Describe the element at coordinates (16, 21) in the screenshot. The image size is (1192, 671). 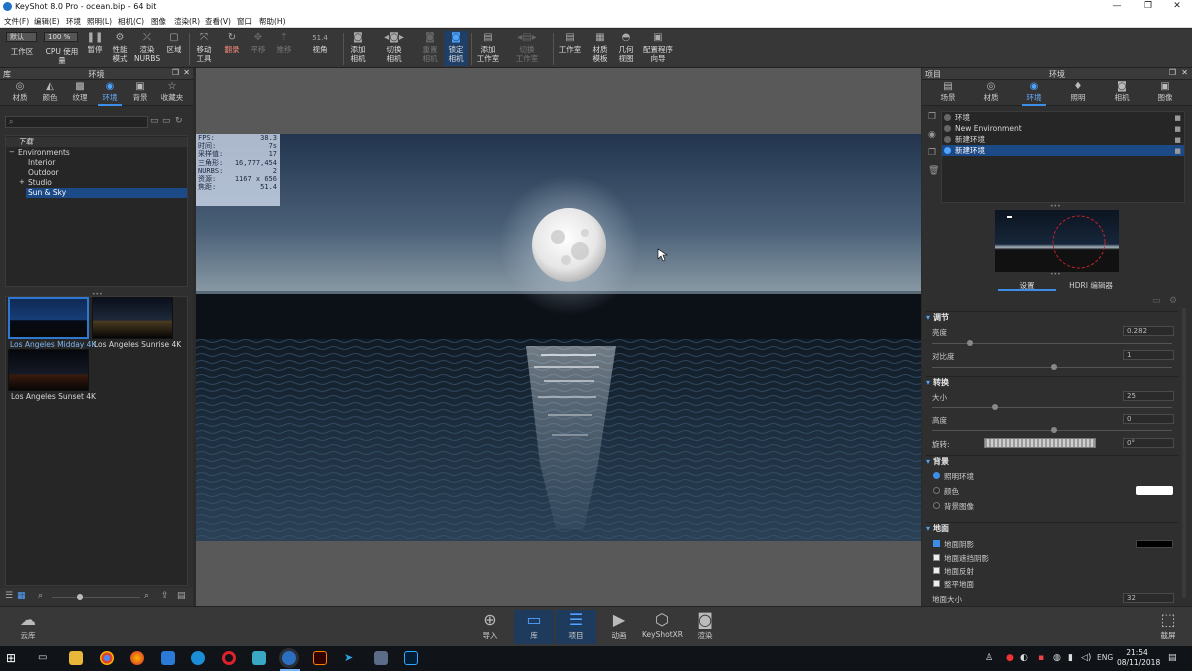
I see `menu-file: 文件(F)` at that location.